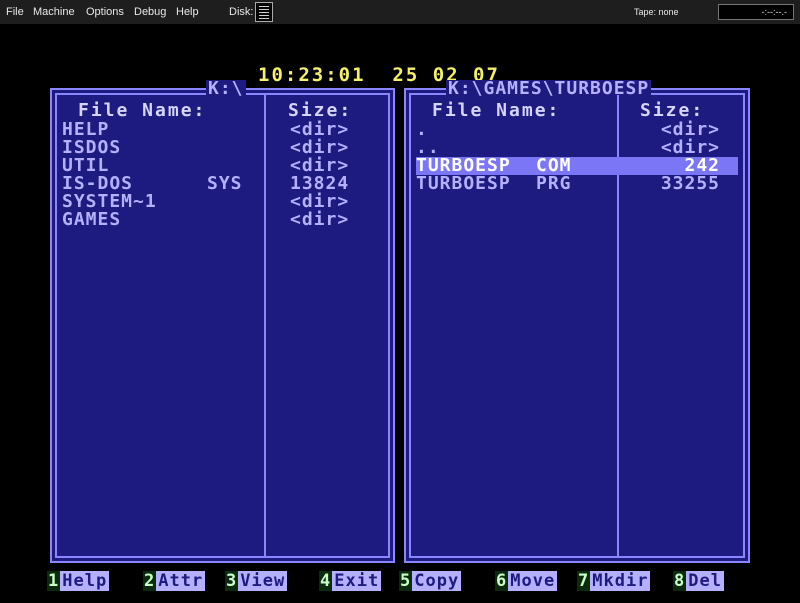  Describe the element at coordinates (680, 581) in the screenshot. I see `function-key-number: 8` at that location.